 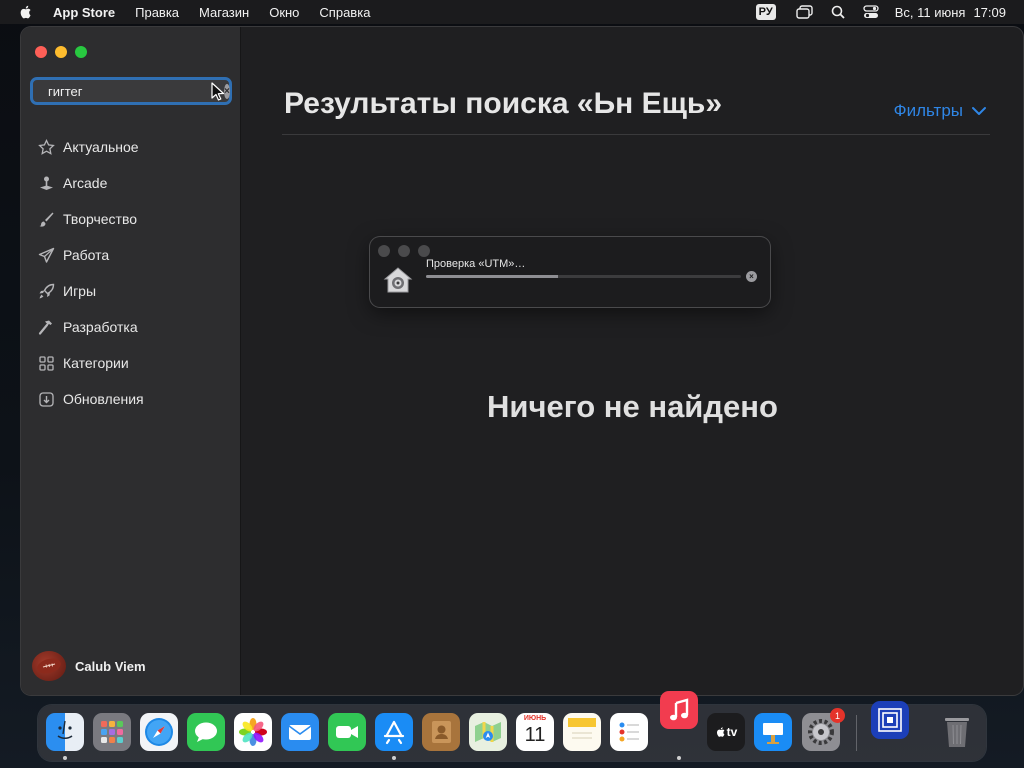 I want to click on verification-dialog: Проверка «UTM»… ×, so click(x=570, y=272).